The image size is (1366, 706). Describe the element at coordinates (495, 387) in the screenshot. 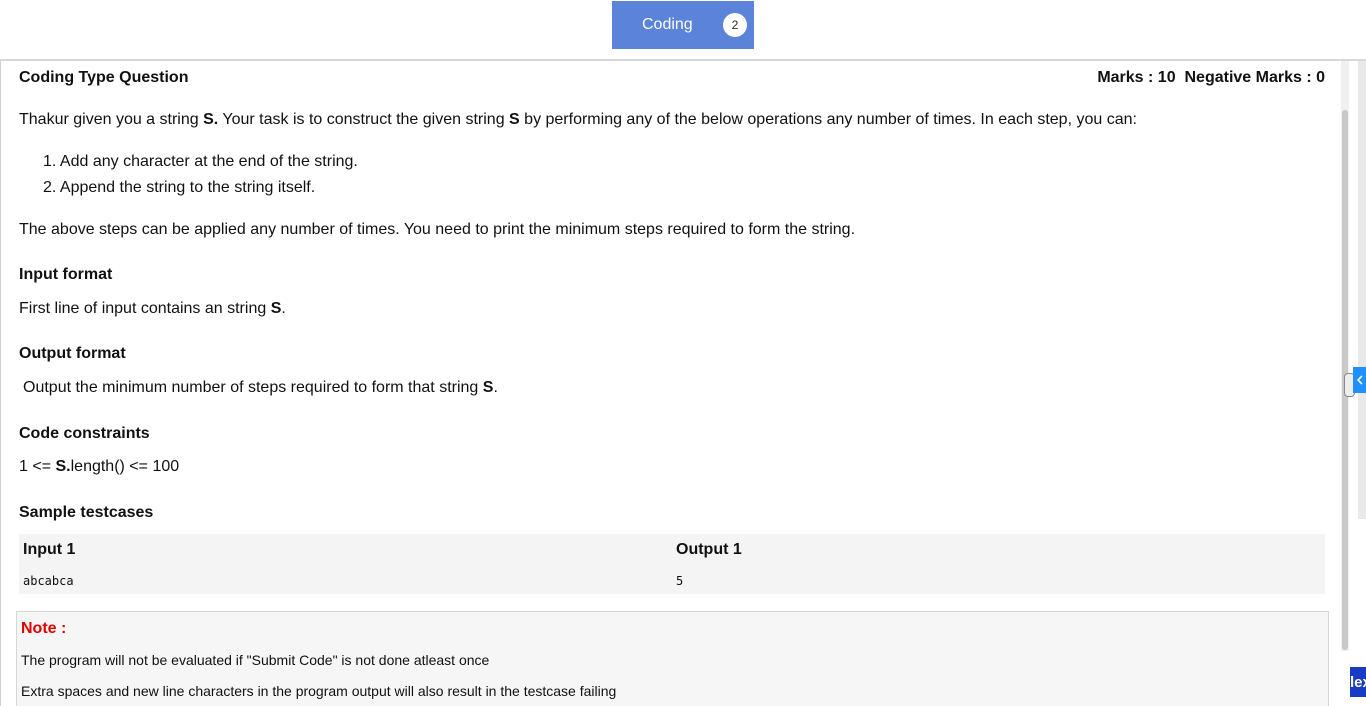

I see `output-format-post: .` at that location.